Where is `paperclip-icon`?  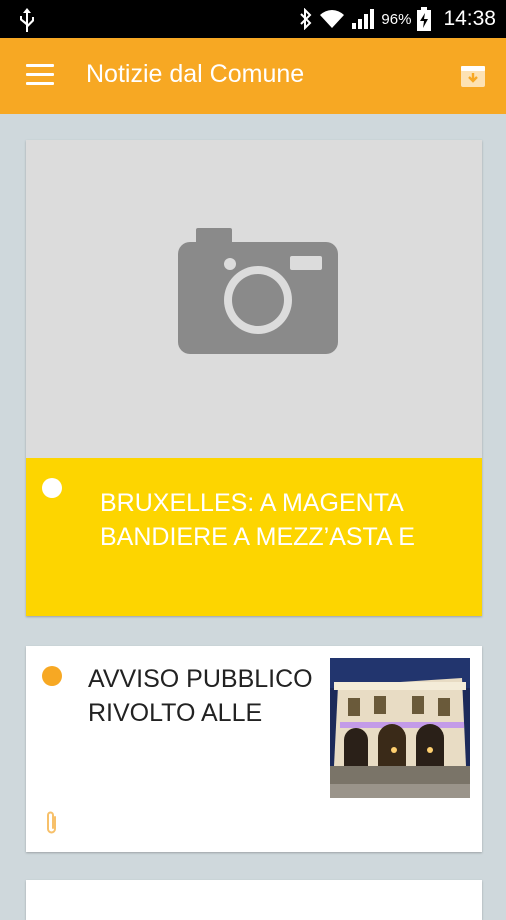
paperclip-icon is located at coordinates (51, 822).